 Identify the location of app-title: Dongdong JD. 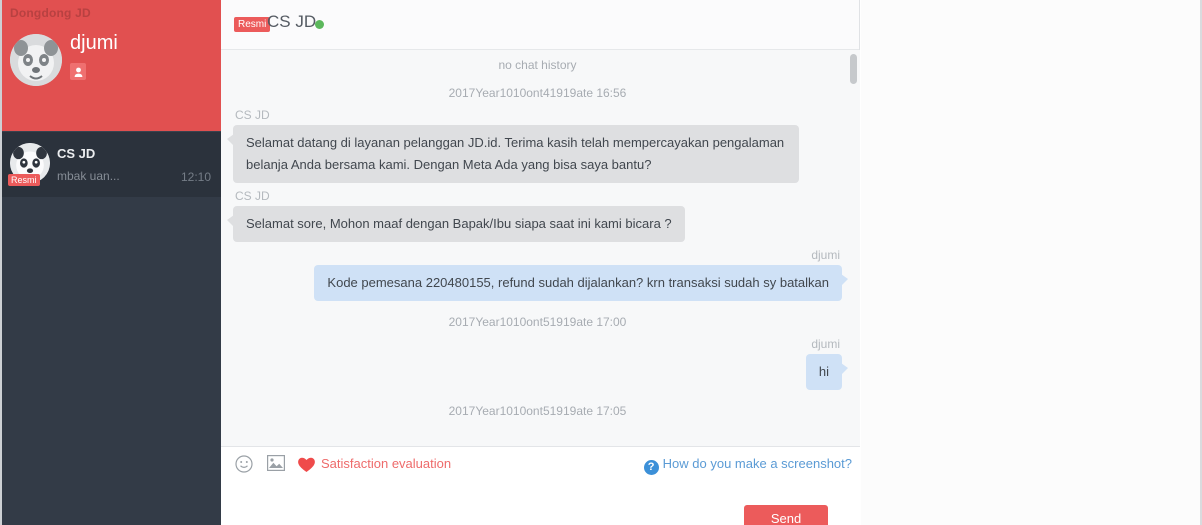
(50, 13).